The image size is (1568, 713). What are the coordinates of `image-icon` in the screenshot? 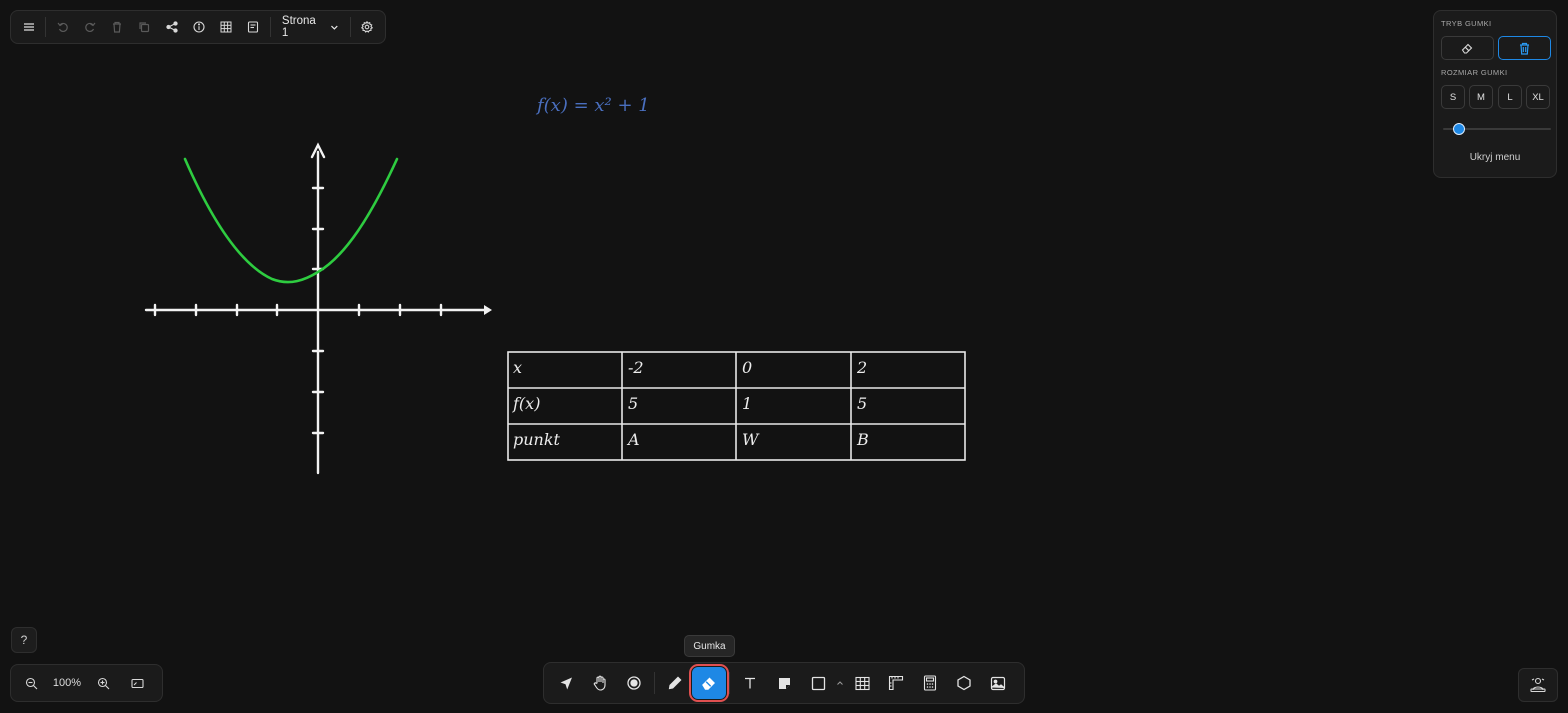 It's located at (998, 683).